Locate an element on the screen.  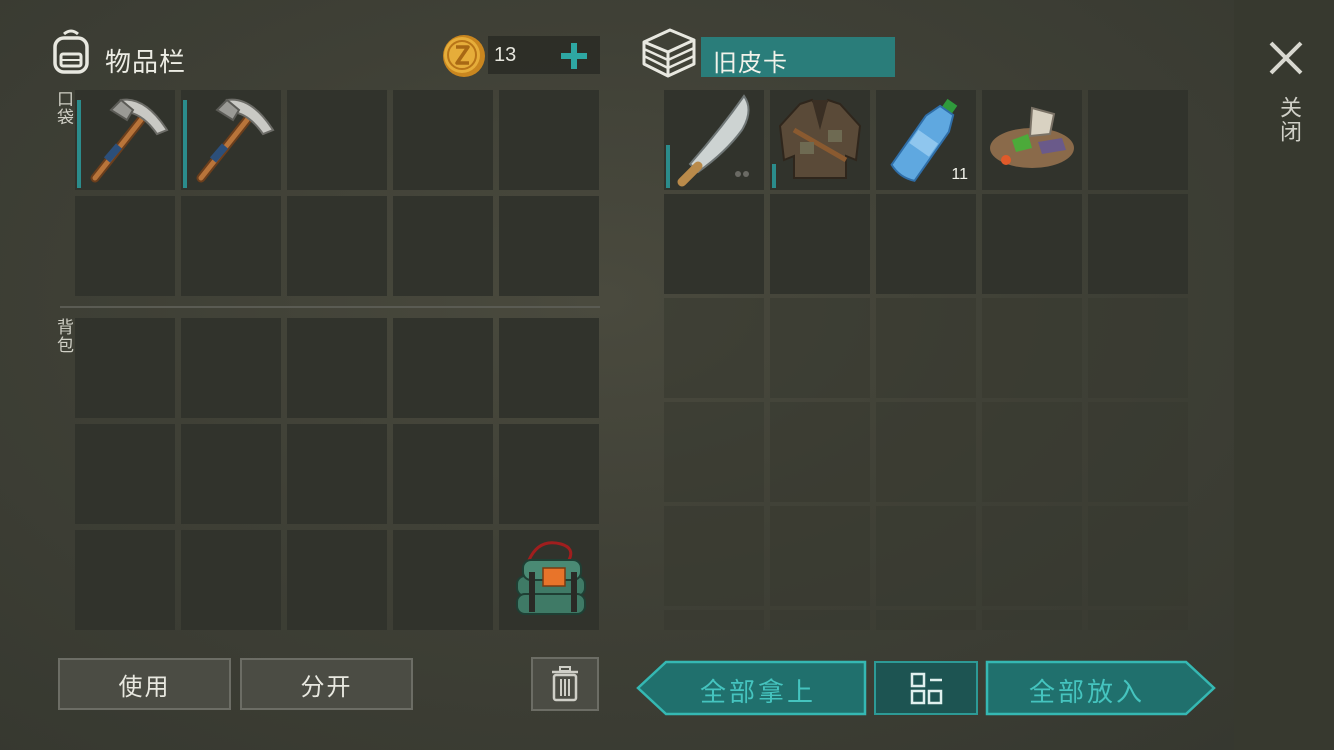
section-divider is located at coordinates (330, 307).